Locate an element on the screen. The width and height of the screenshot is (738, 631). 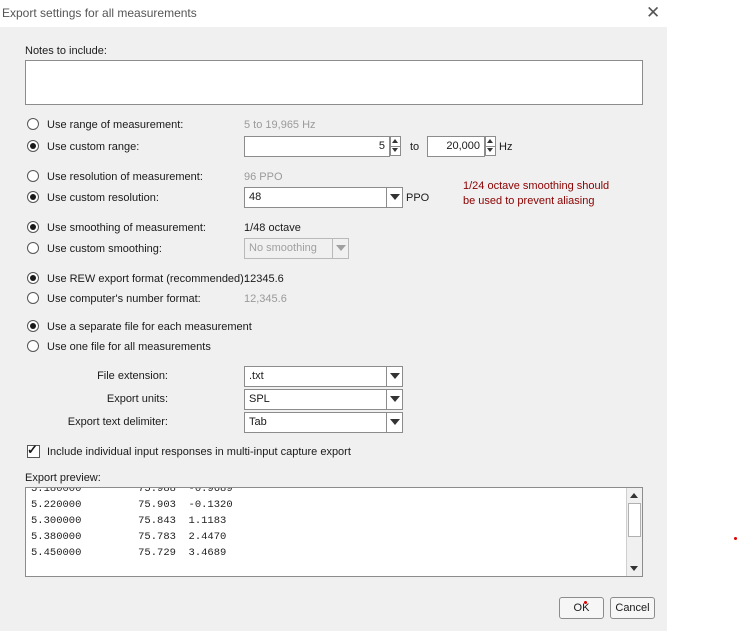
range-to-spinner is located at coordinates (490, 146).